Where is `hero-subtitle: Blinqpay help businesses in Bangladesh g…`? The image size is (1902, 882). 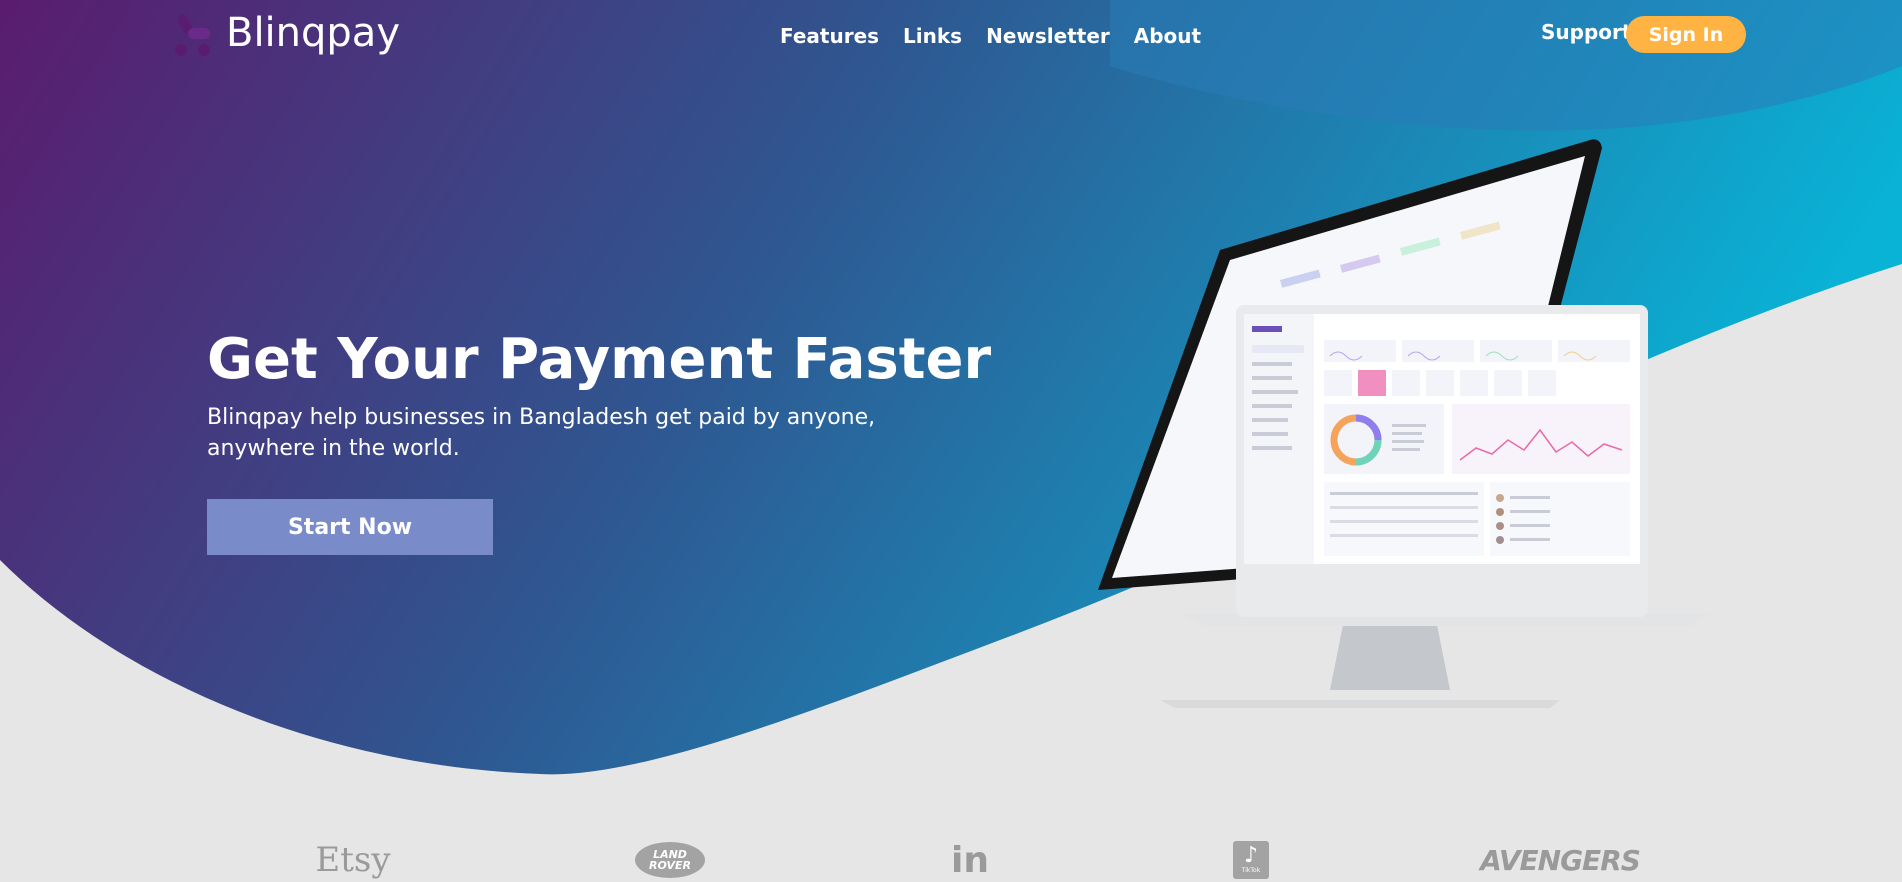 hero-subtitle: Blinqpay help businesses in Bangladesh g… is located at coordinates (541, 433).